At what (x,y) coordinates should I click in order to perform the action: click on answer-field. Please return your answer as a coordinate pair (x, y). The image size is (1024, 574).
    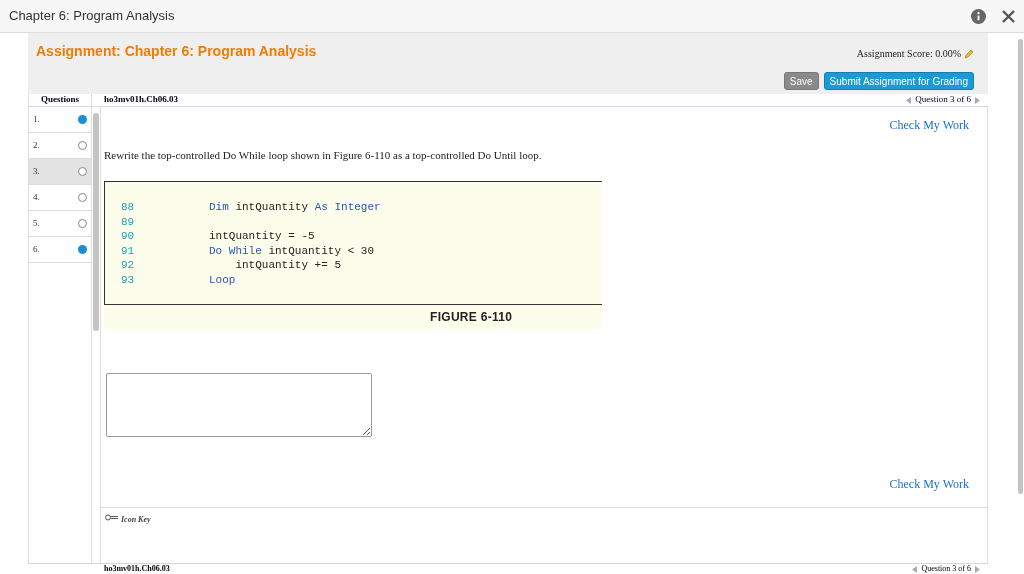
    Looking at the image, I should click on (239, 405).